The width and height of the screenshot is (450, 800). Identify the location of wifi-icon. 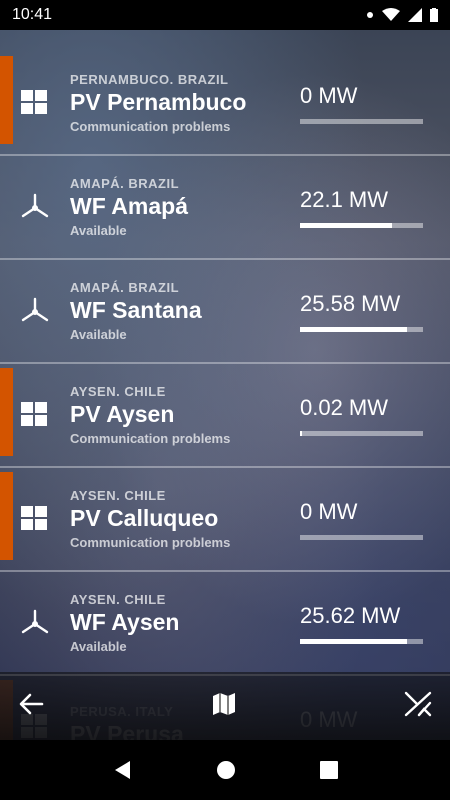
(391, 14).